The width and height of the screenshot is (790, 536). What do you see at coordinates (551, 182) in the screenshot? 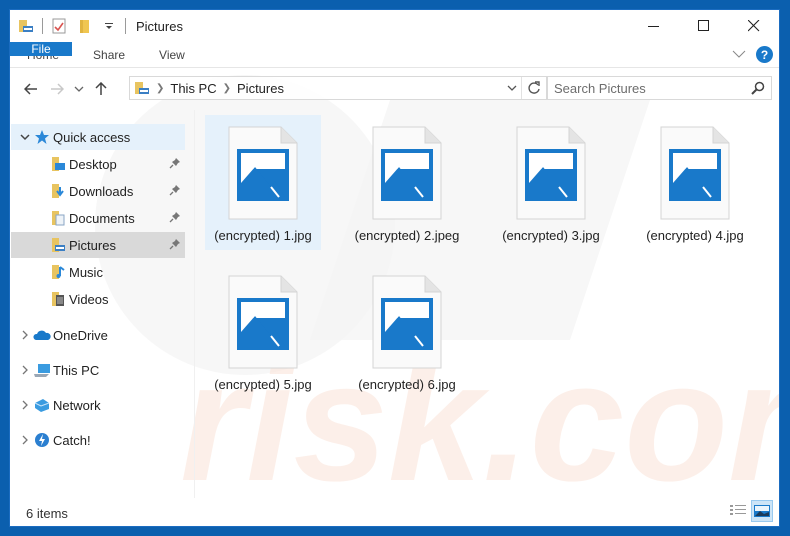
I see `file-item: (encrypted) 3.jpg` at bounding box center [551, 182].